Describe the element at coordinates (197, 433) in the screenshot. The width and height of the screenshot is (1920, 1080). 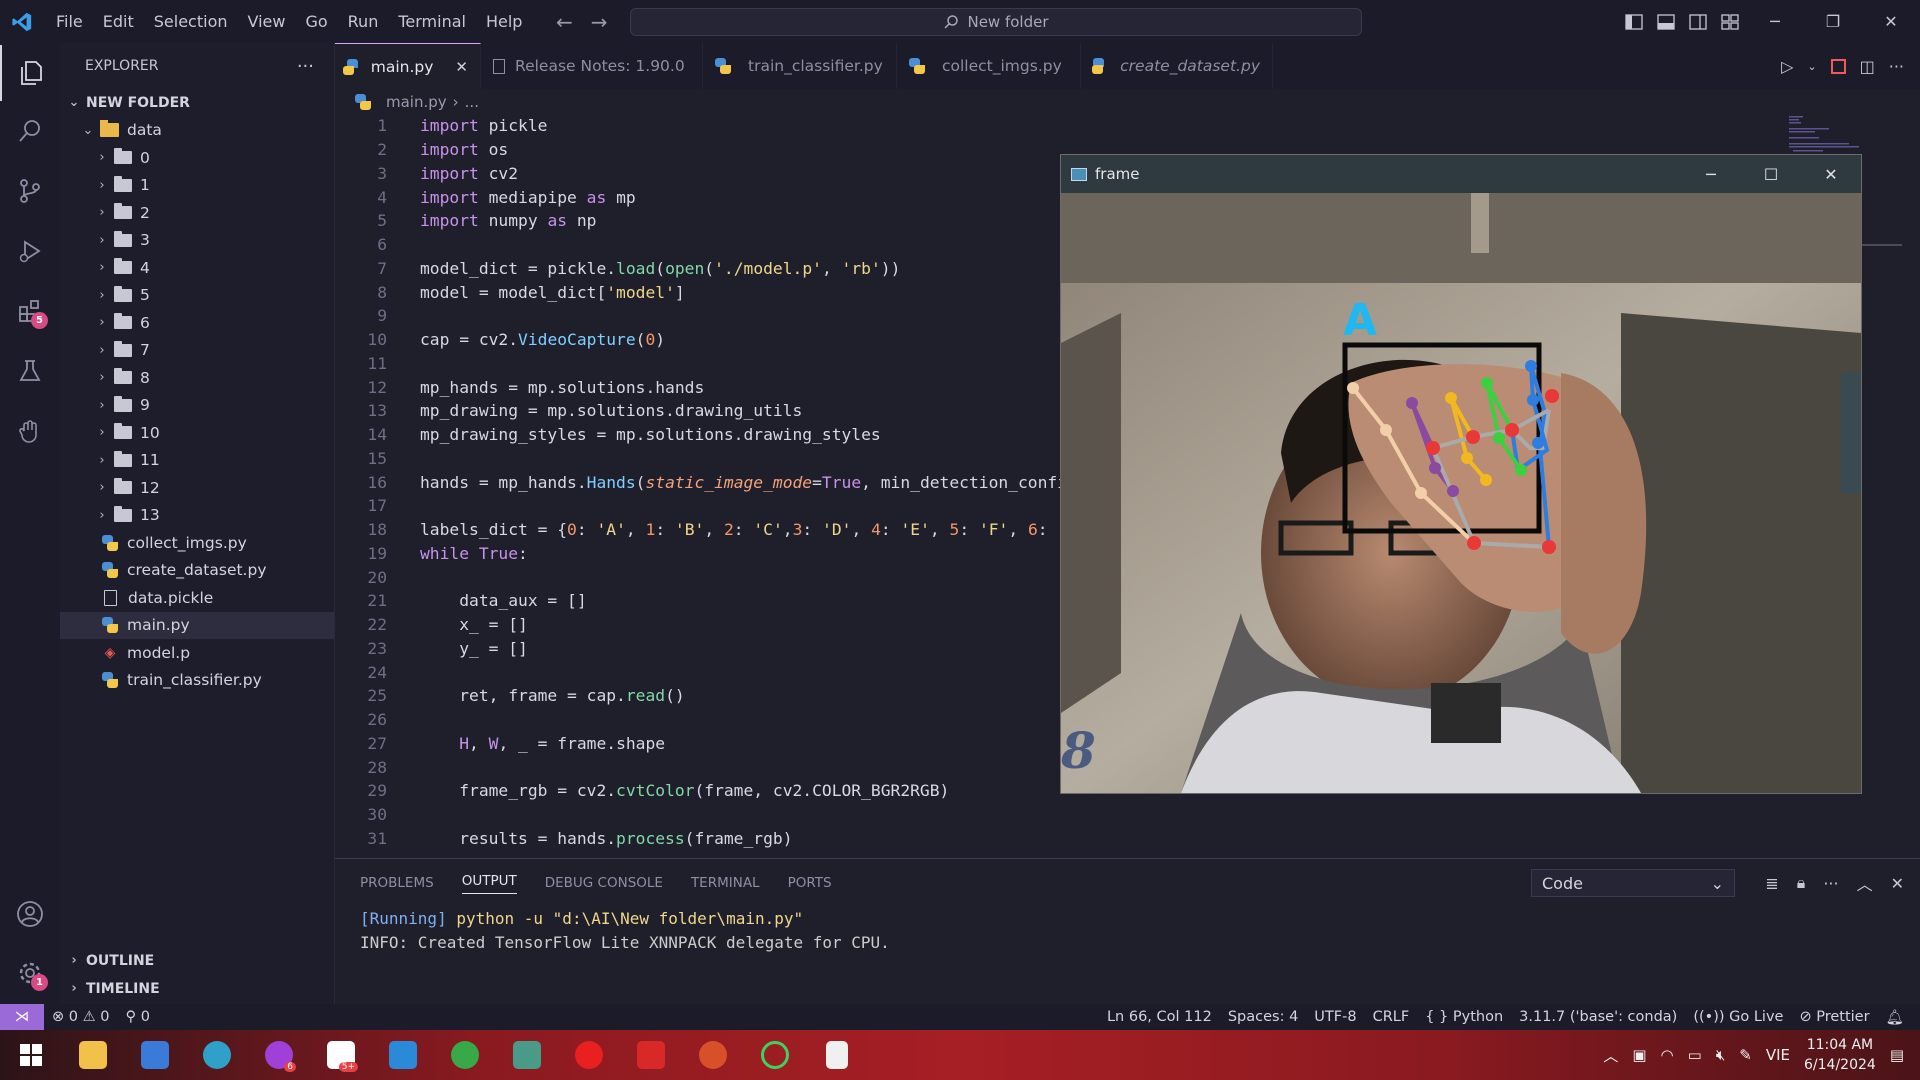
I see `subfolder-item: › 10` at that location.